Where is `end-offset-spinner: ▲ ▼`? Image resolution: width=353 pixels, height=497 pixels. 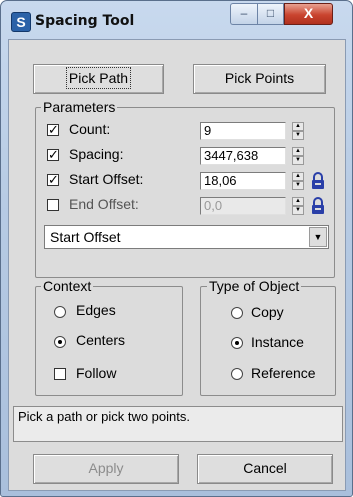
end-offset-spinner: ▲ ▼ is located at coordinates (298, 206).